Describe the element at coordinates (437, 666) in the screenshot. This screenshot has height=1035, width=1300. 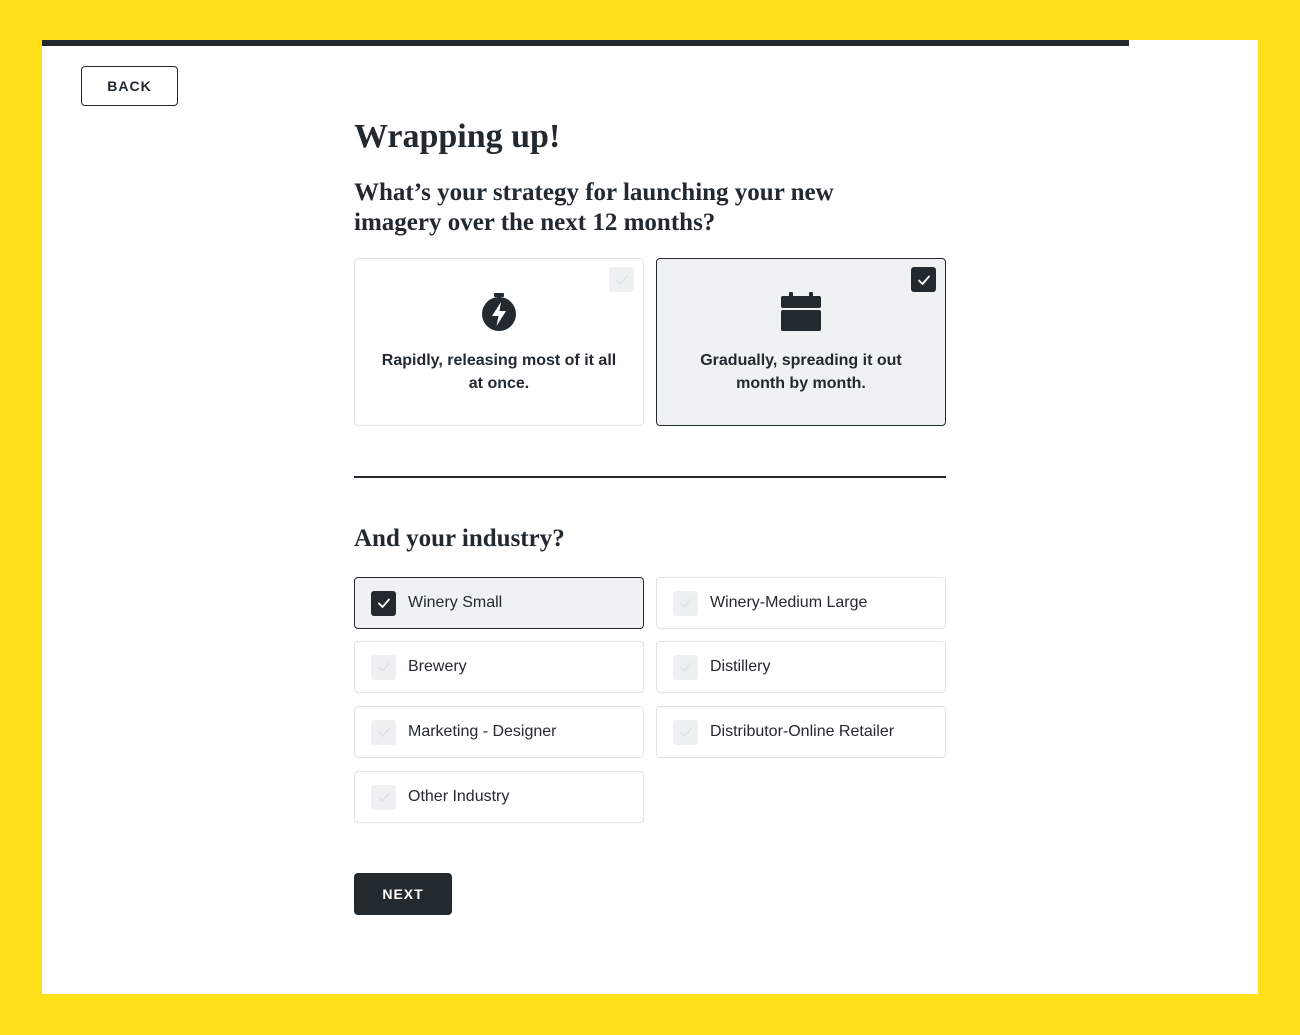
I see `industry-option-label: Brewery` at that location.